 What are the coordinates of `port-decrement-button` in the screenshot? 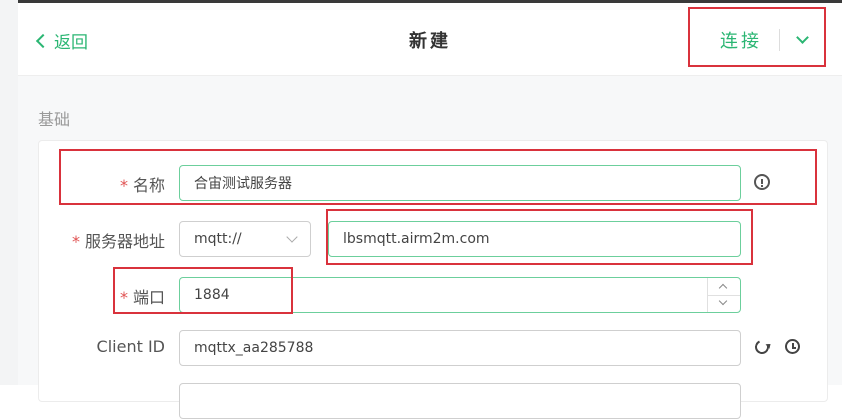 It's located at (724, 303).